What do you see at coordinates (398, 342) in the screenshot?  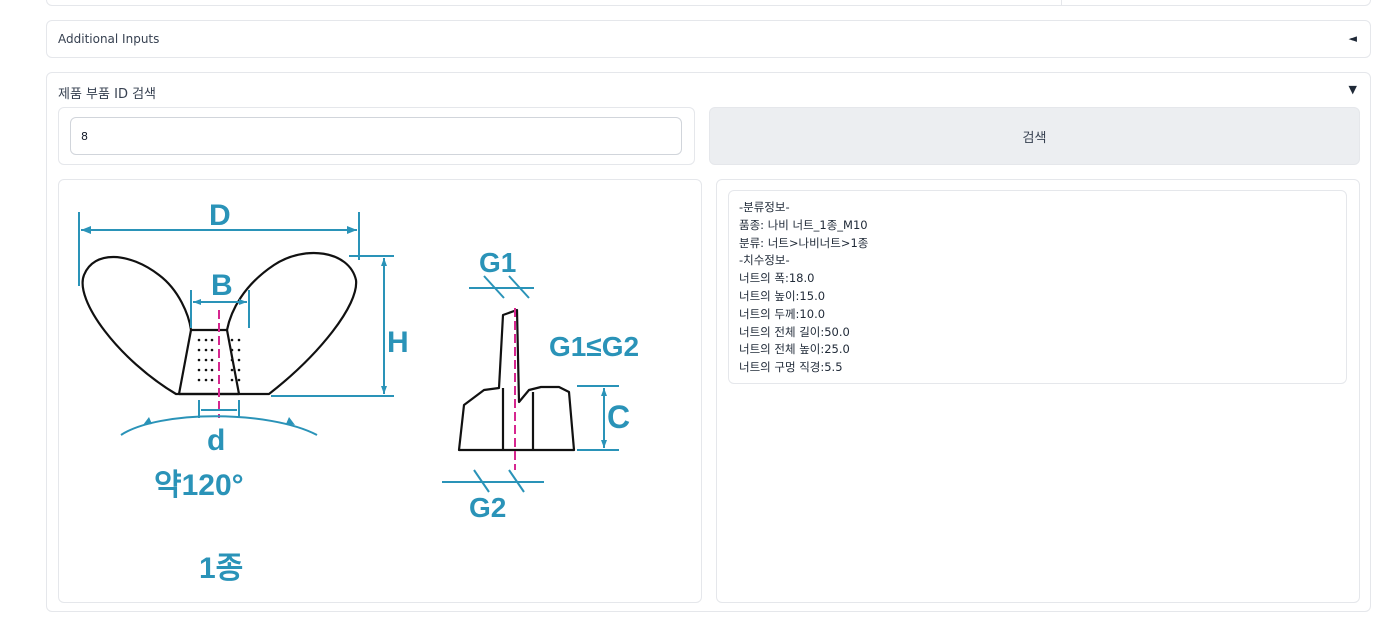 I see `label-h: H` at bounding box center [398, 342].